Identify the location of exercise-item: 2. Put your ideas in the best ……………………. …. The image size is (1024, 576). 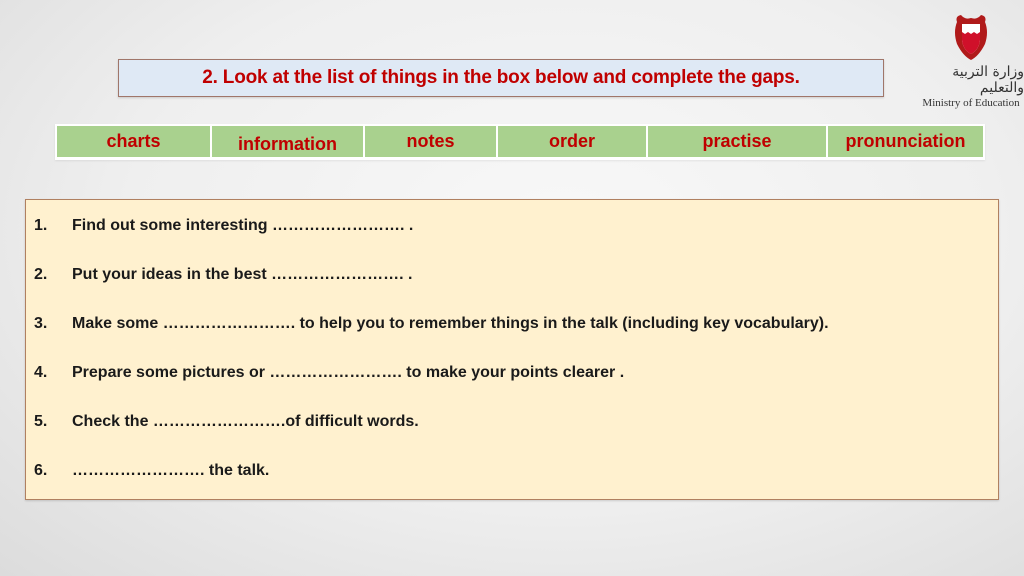
(219, 275).